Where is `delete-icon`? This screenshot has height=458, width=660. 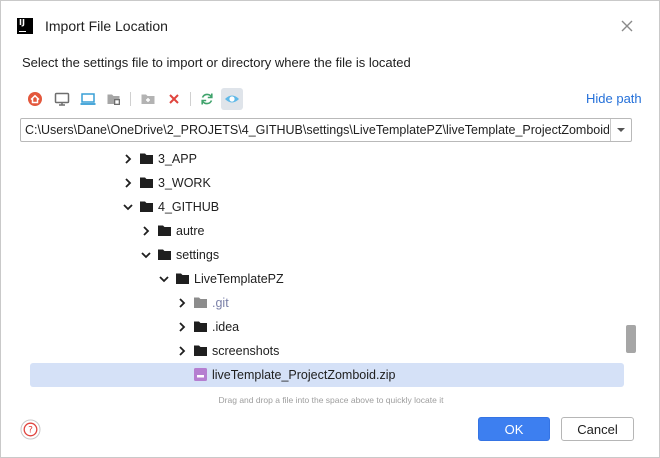
delete-icon is located at coordinates (174, 99).